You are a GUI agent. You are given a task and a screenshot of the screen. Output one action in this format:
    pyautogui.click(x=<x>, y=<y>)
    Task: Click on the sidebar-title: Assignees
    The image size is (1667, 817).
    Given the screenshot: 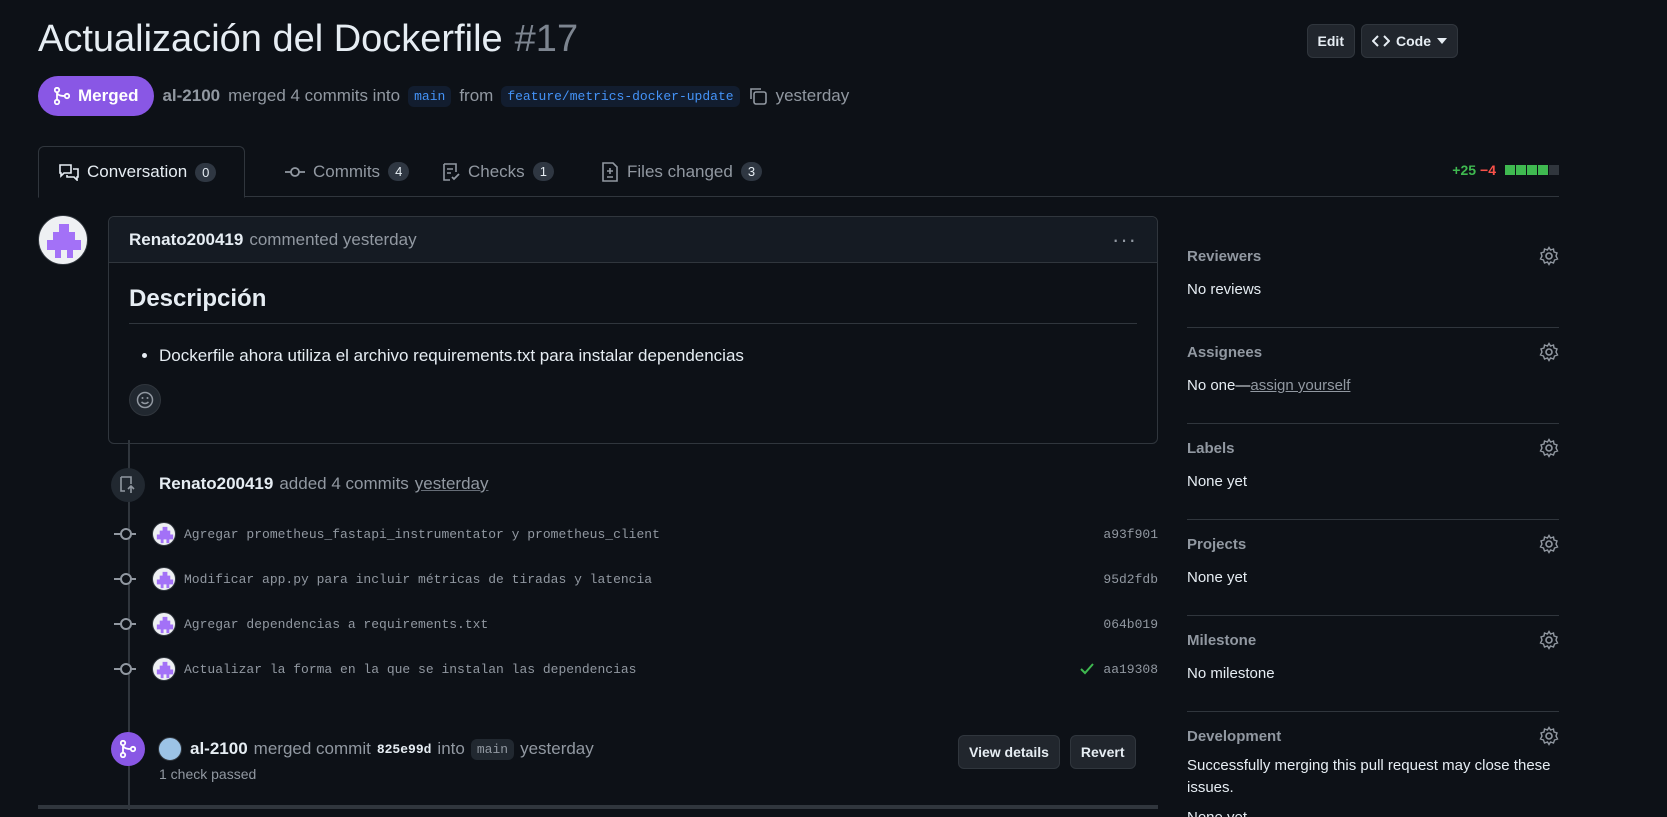 What is the action you would take?
    pyautogui.click(x=1373, y=352)
    